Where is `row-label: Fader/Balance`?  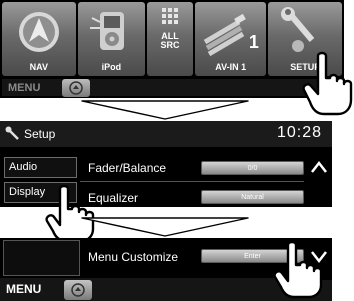
row-label: Fader/Balance is located at coordinates (127, 168).